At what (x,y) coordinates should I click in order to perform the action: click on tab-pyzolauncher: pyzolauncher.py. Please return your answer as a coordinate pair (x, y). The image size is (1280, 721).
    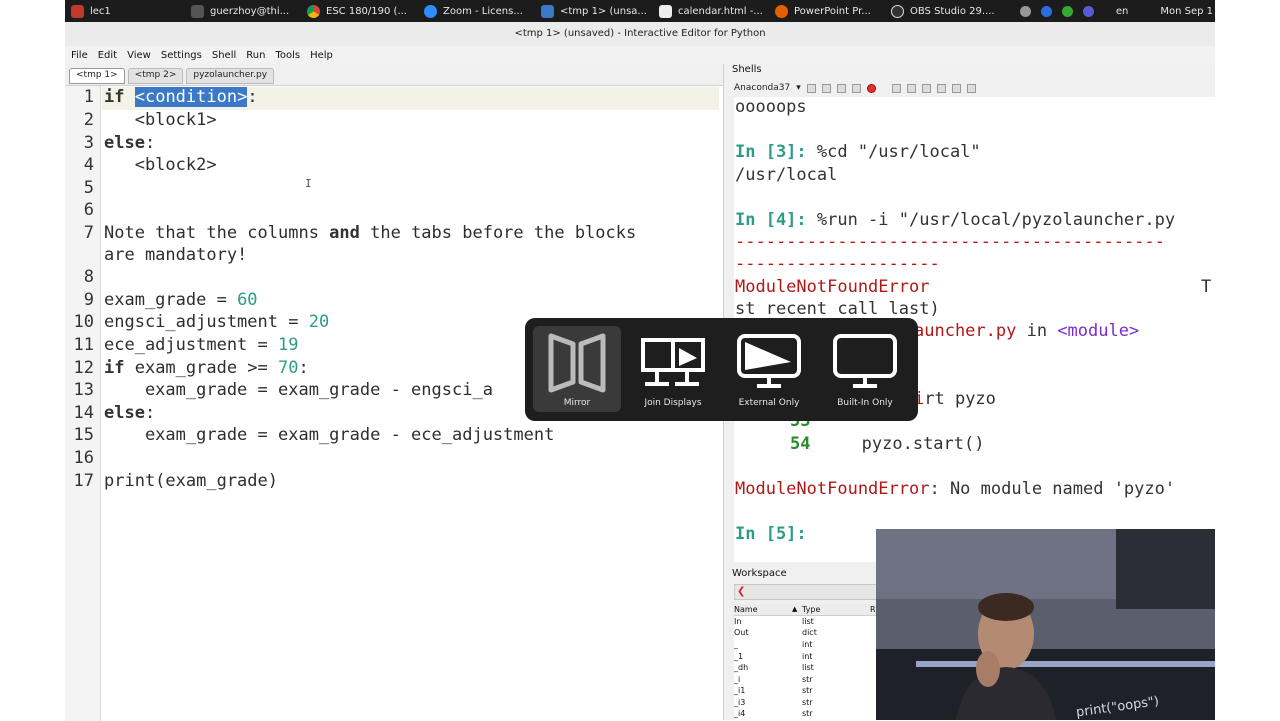
    Looking at the image, I should click on (230, 76).